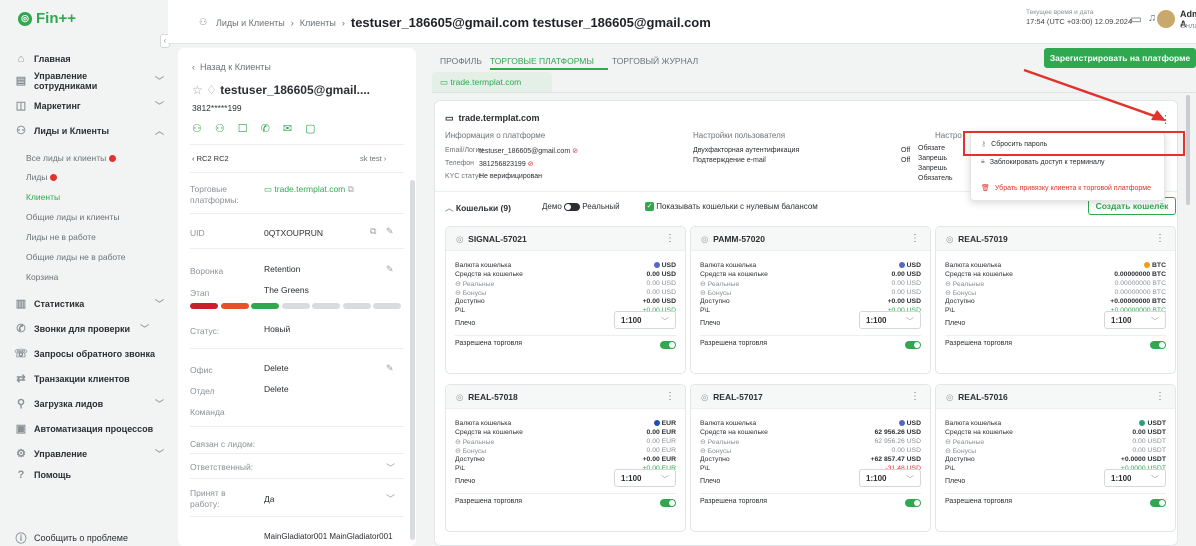 This screenshot has height=546, width=1196. What do you see at coordinates (1043, 162) in the screenshot?
I see `block-terminal-item: 🔒︎ Заблокировать доступ к терминалу` at bounding box center [1043, 162].